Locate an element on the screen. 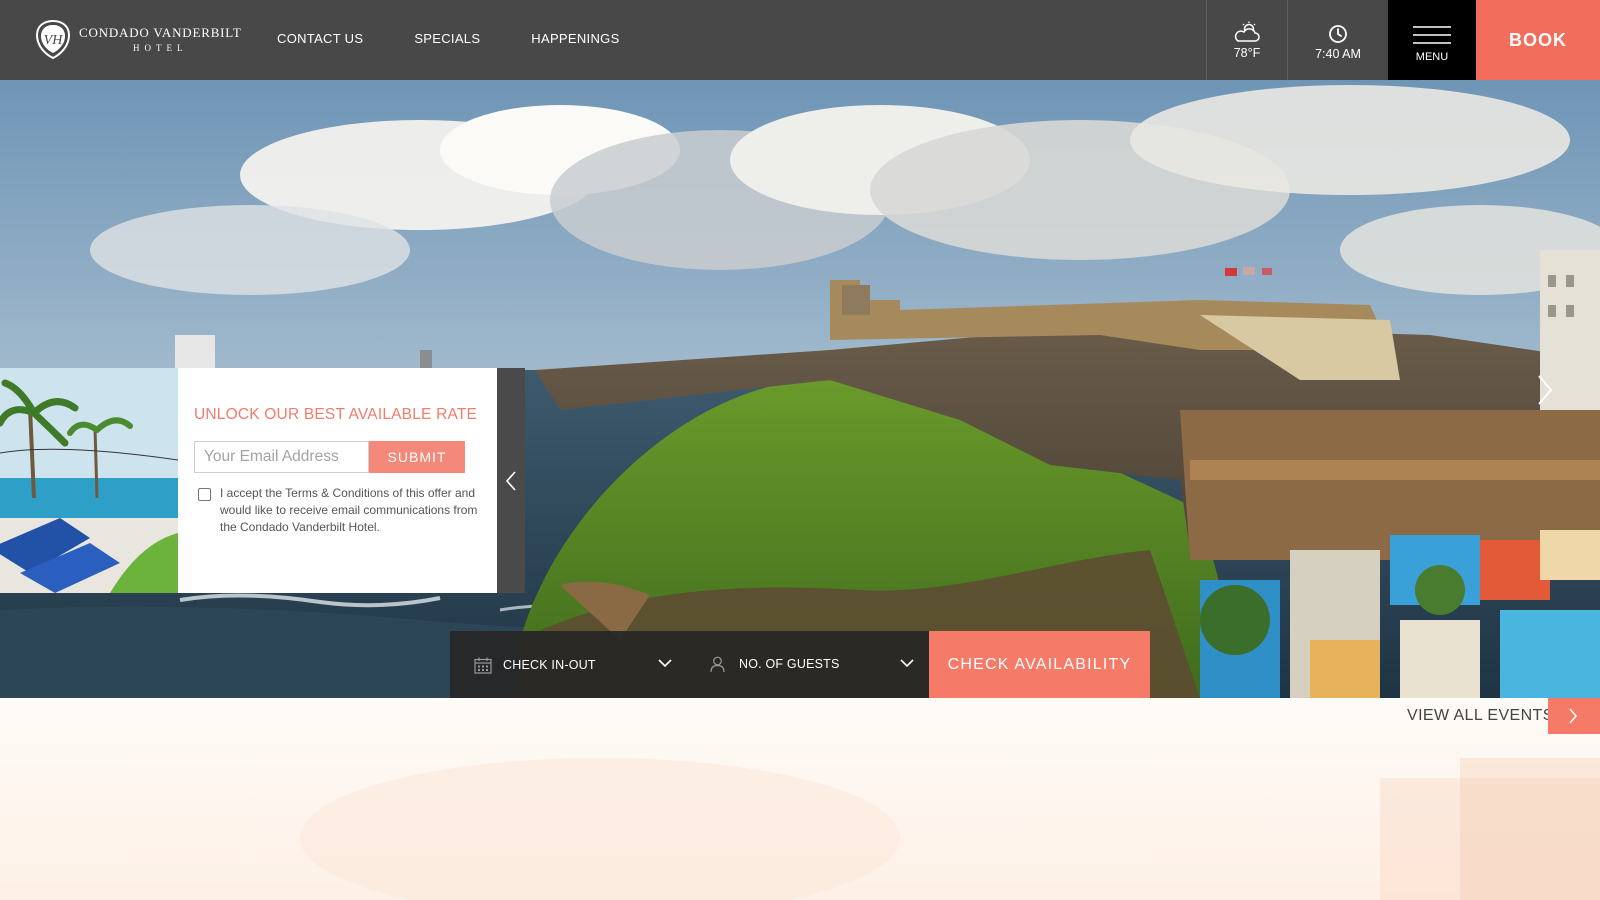 This screenshot has height=900, width=1600. calendar-icon is located at coordinates (483, 665).